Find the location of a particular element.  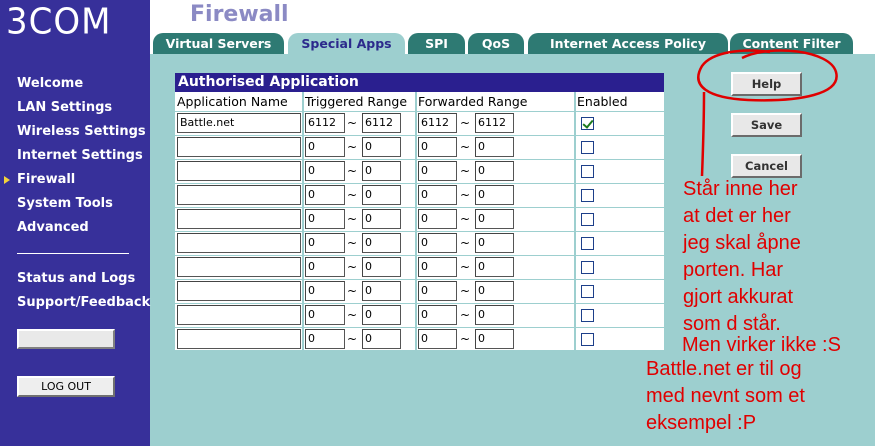

sidebar-item-system-tools: System Tools is located at coordinates (65, 203).